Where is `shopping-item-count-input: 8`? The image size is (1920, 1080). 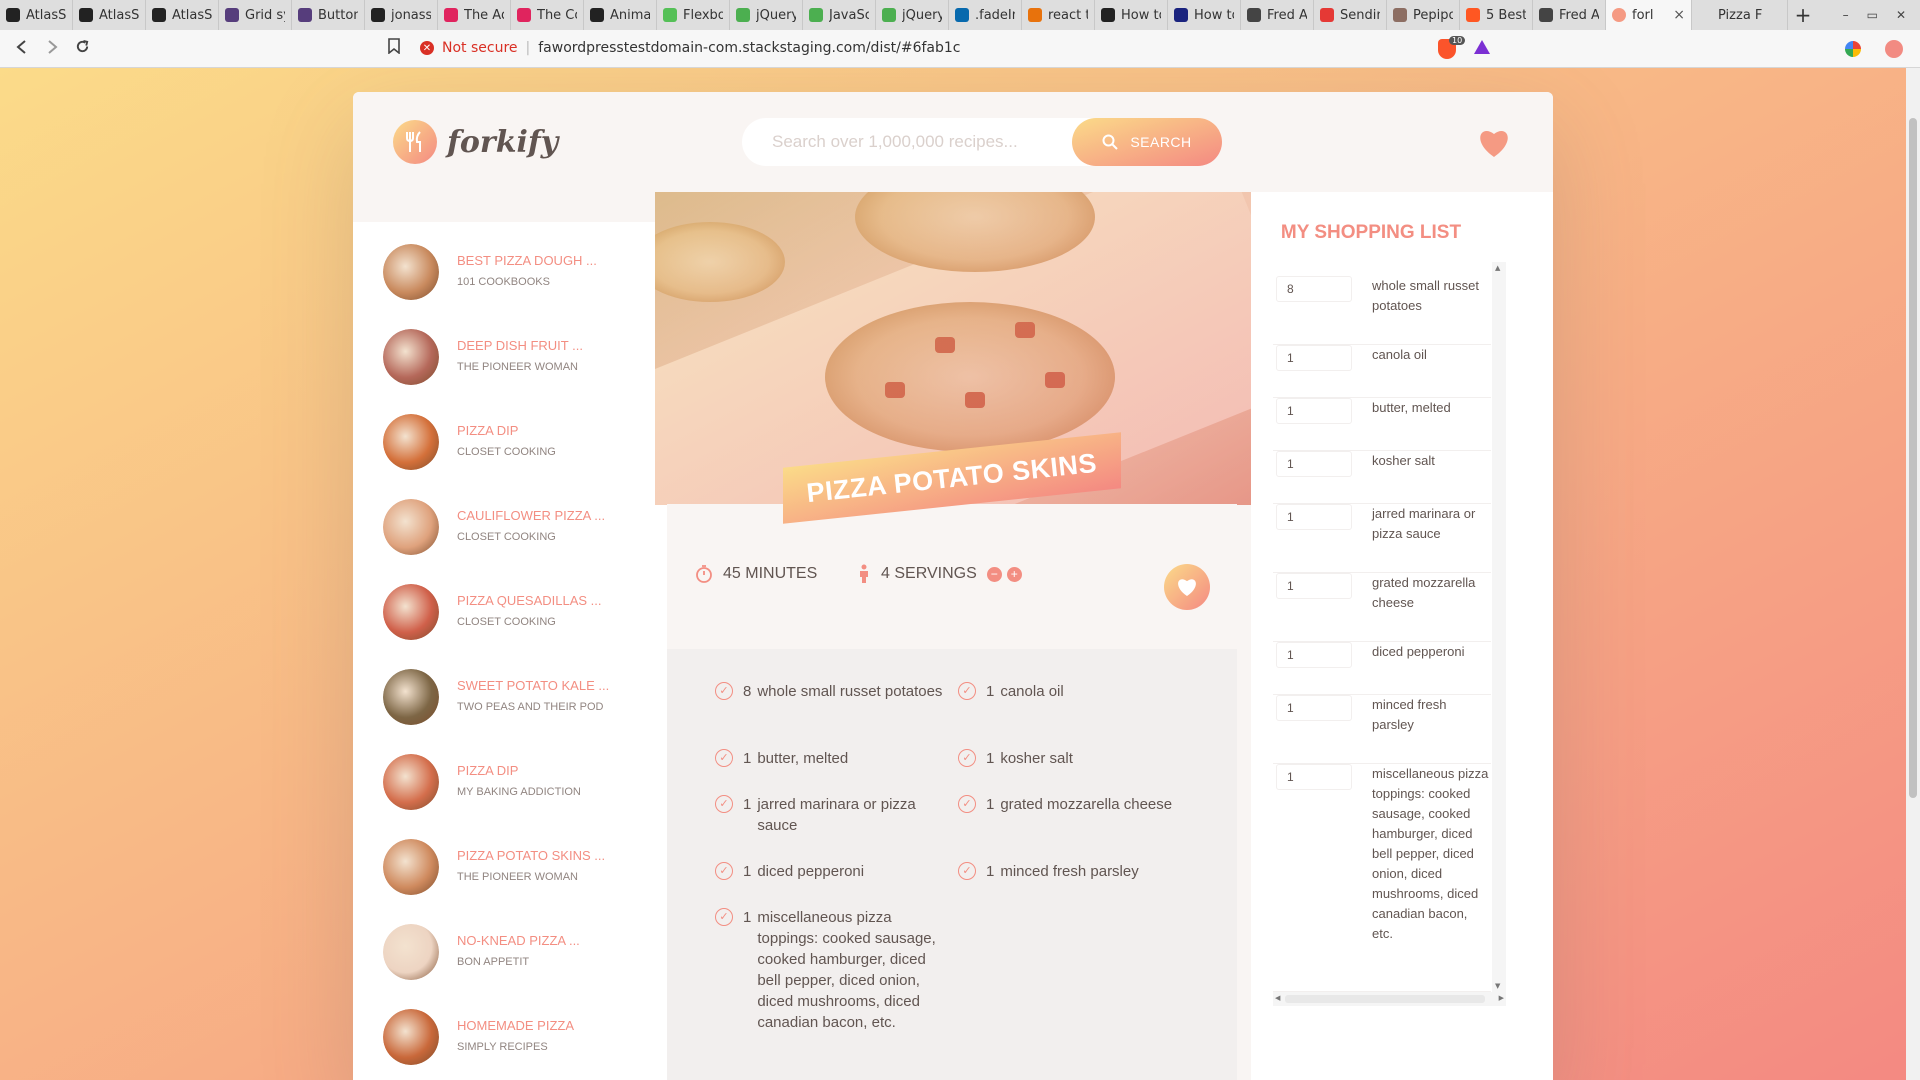
shopping-item-count-input: 8 is located at coordinates (1314, 289).